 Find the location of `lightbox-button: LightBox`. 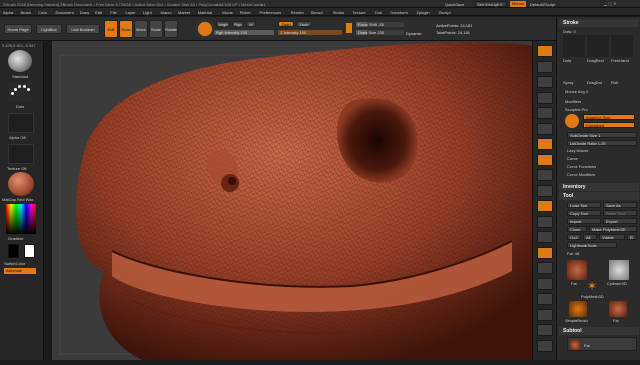

lightbox-button: LightBox is located at coordinates (49, 29).